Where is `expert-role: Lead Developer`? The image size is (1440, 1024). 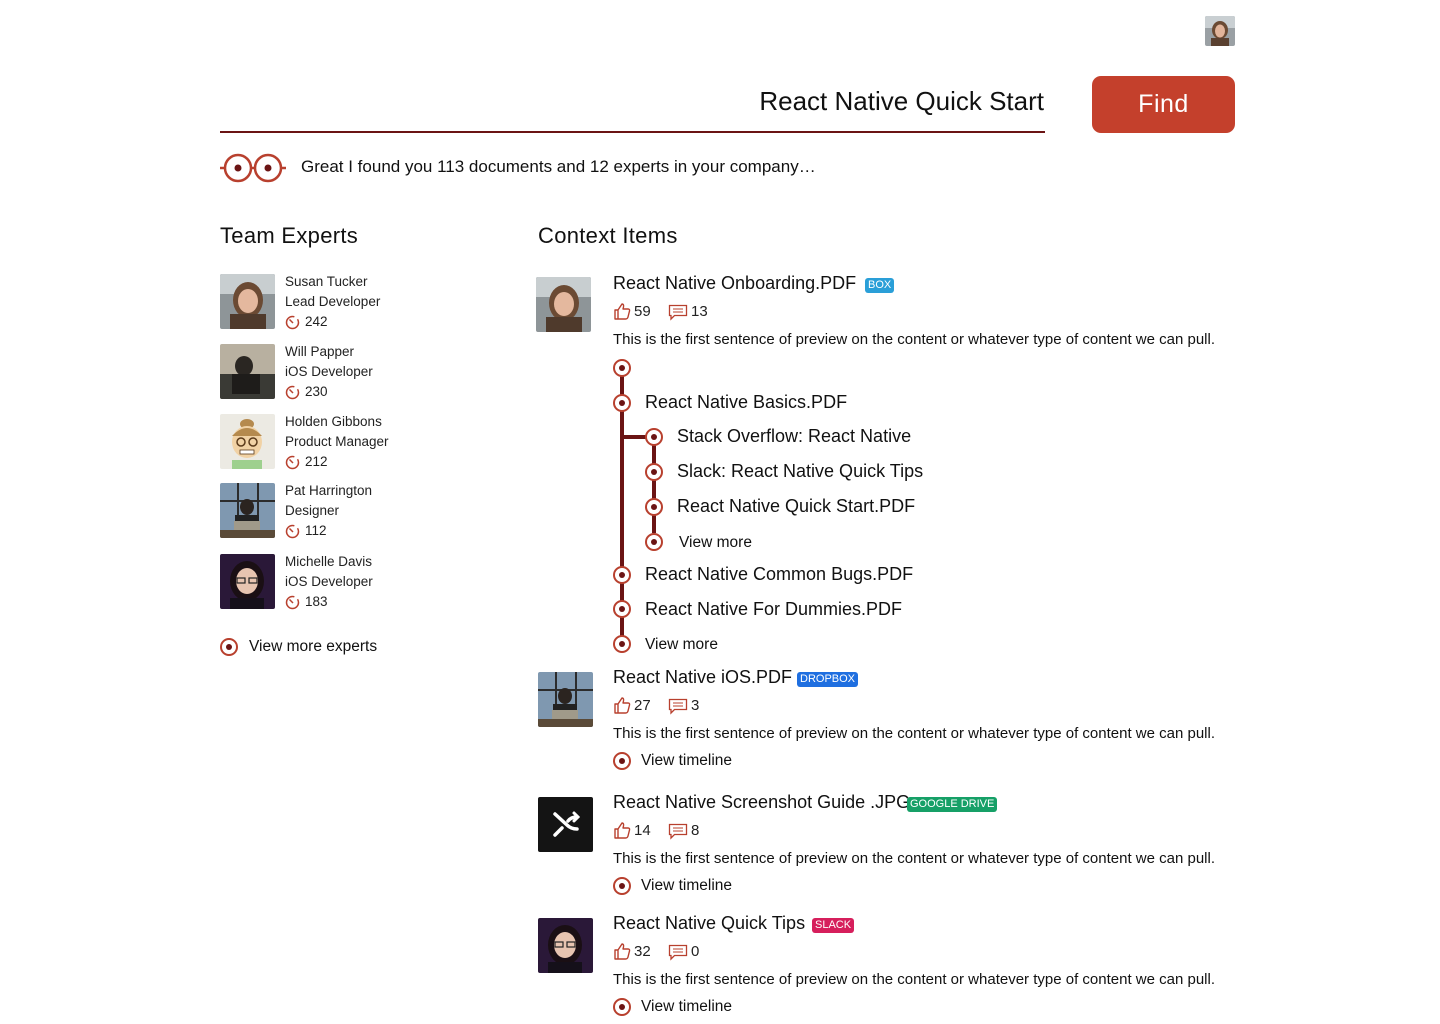 expert-role: Lead Developer is located at coordinates (333, 301).